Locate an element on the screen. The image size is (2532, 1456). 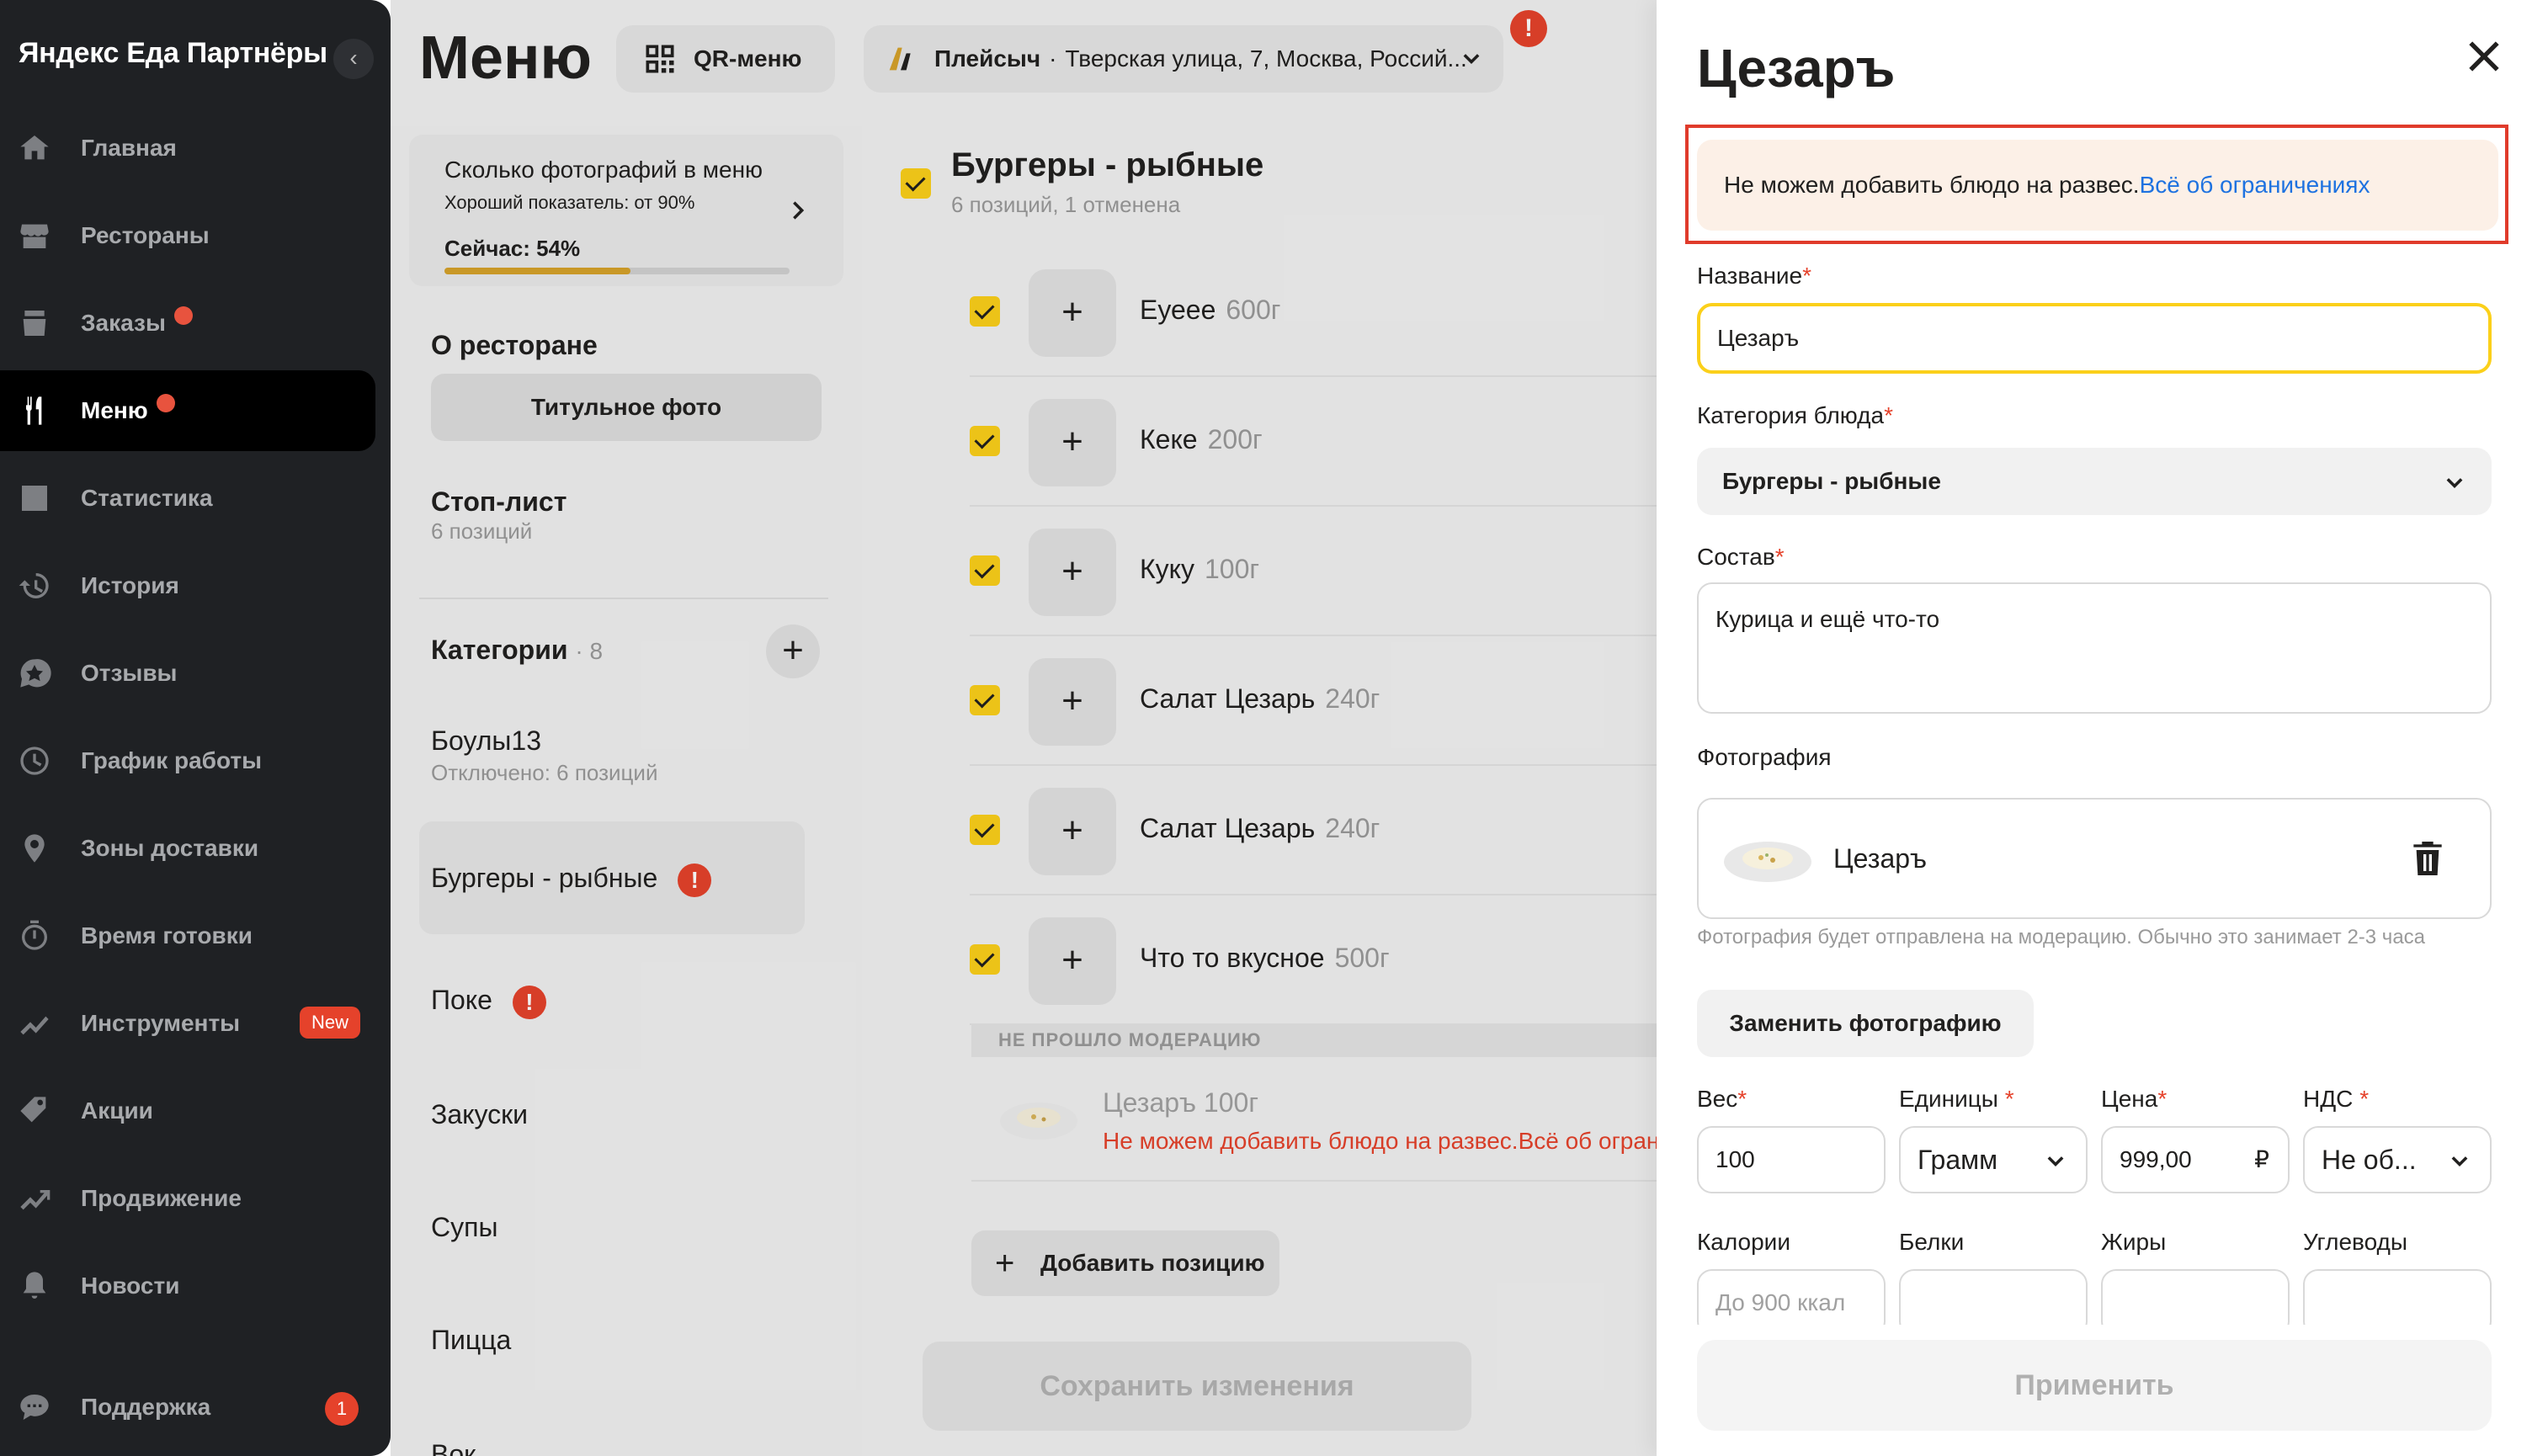
replace-photo-button: Заменить фотографию is located at coordinates (1865, 1023).